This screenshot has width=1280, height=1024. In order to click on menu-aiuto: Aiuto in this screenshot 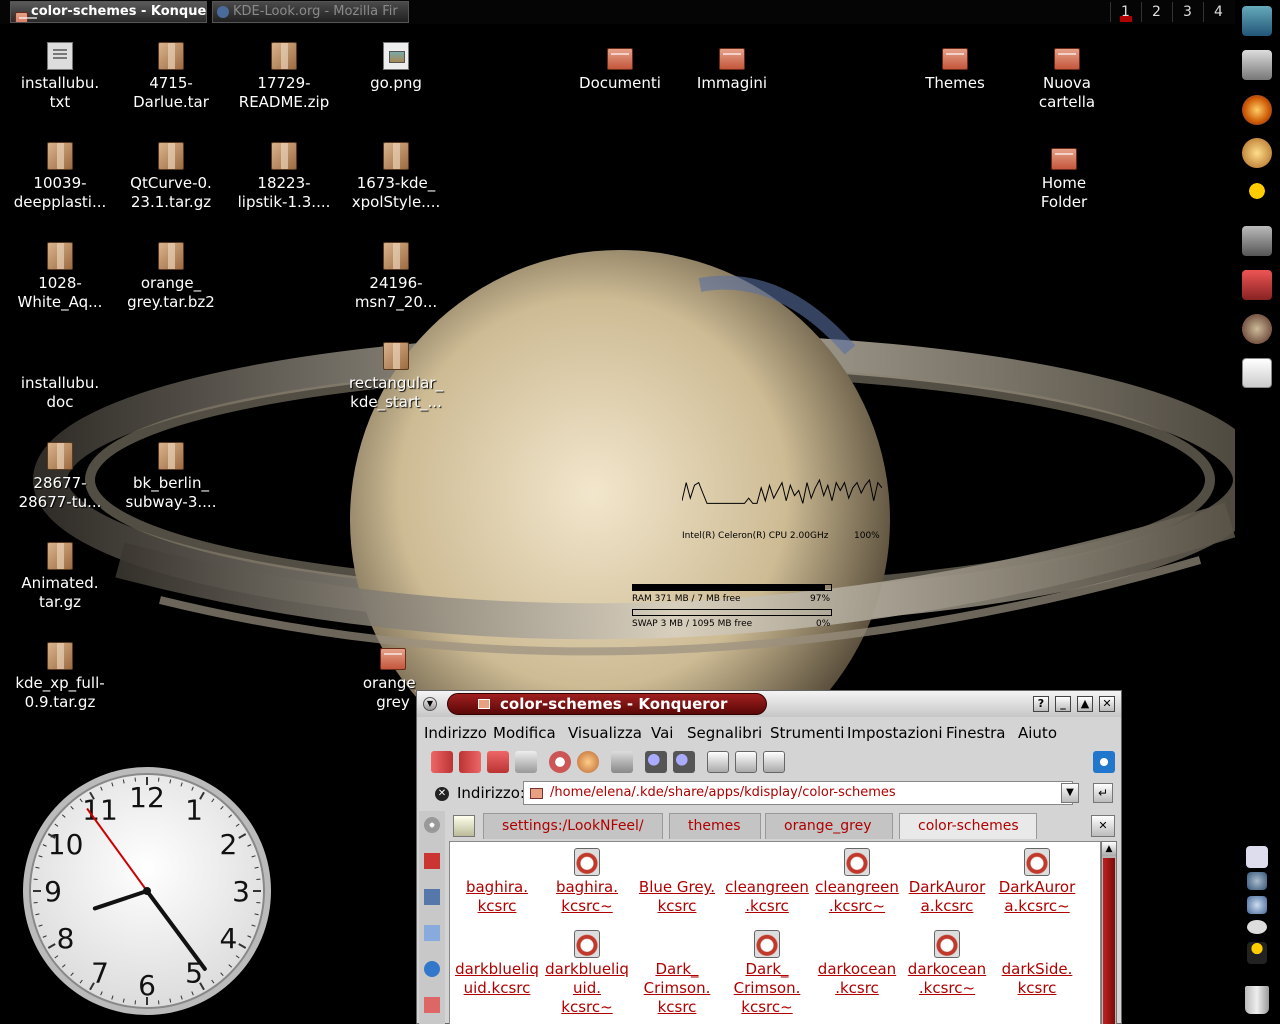, I will do `click(1037, 733)`.